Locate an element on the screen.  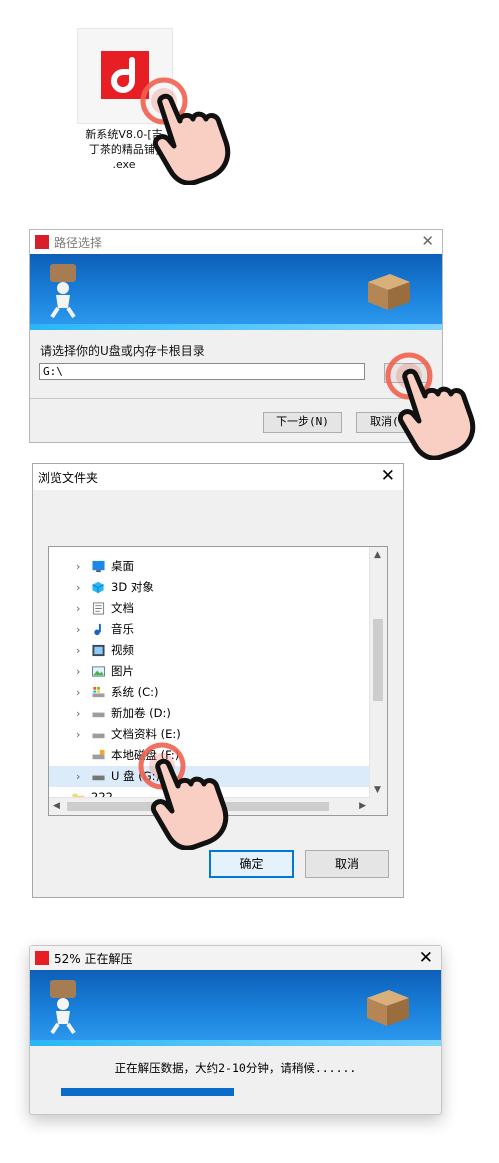
3d-objects-icon is located at coordinates (98, 587).